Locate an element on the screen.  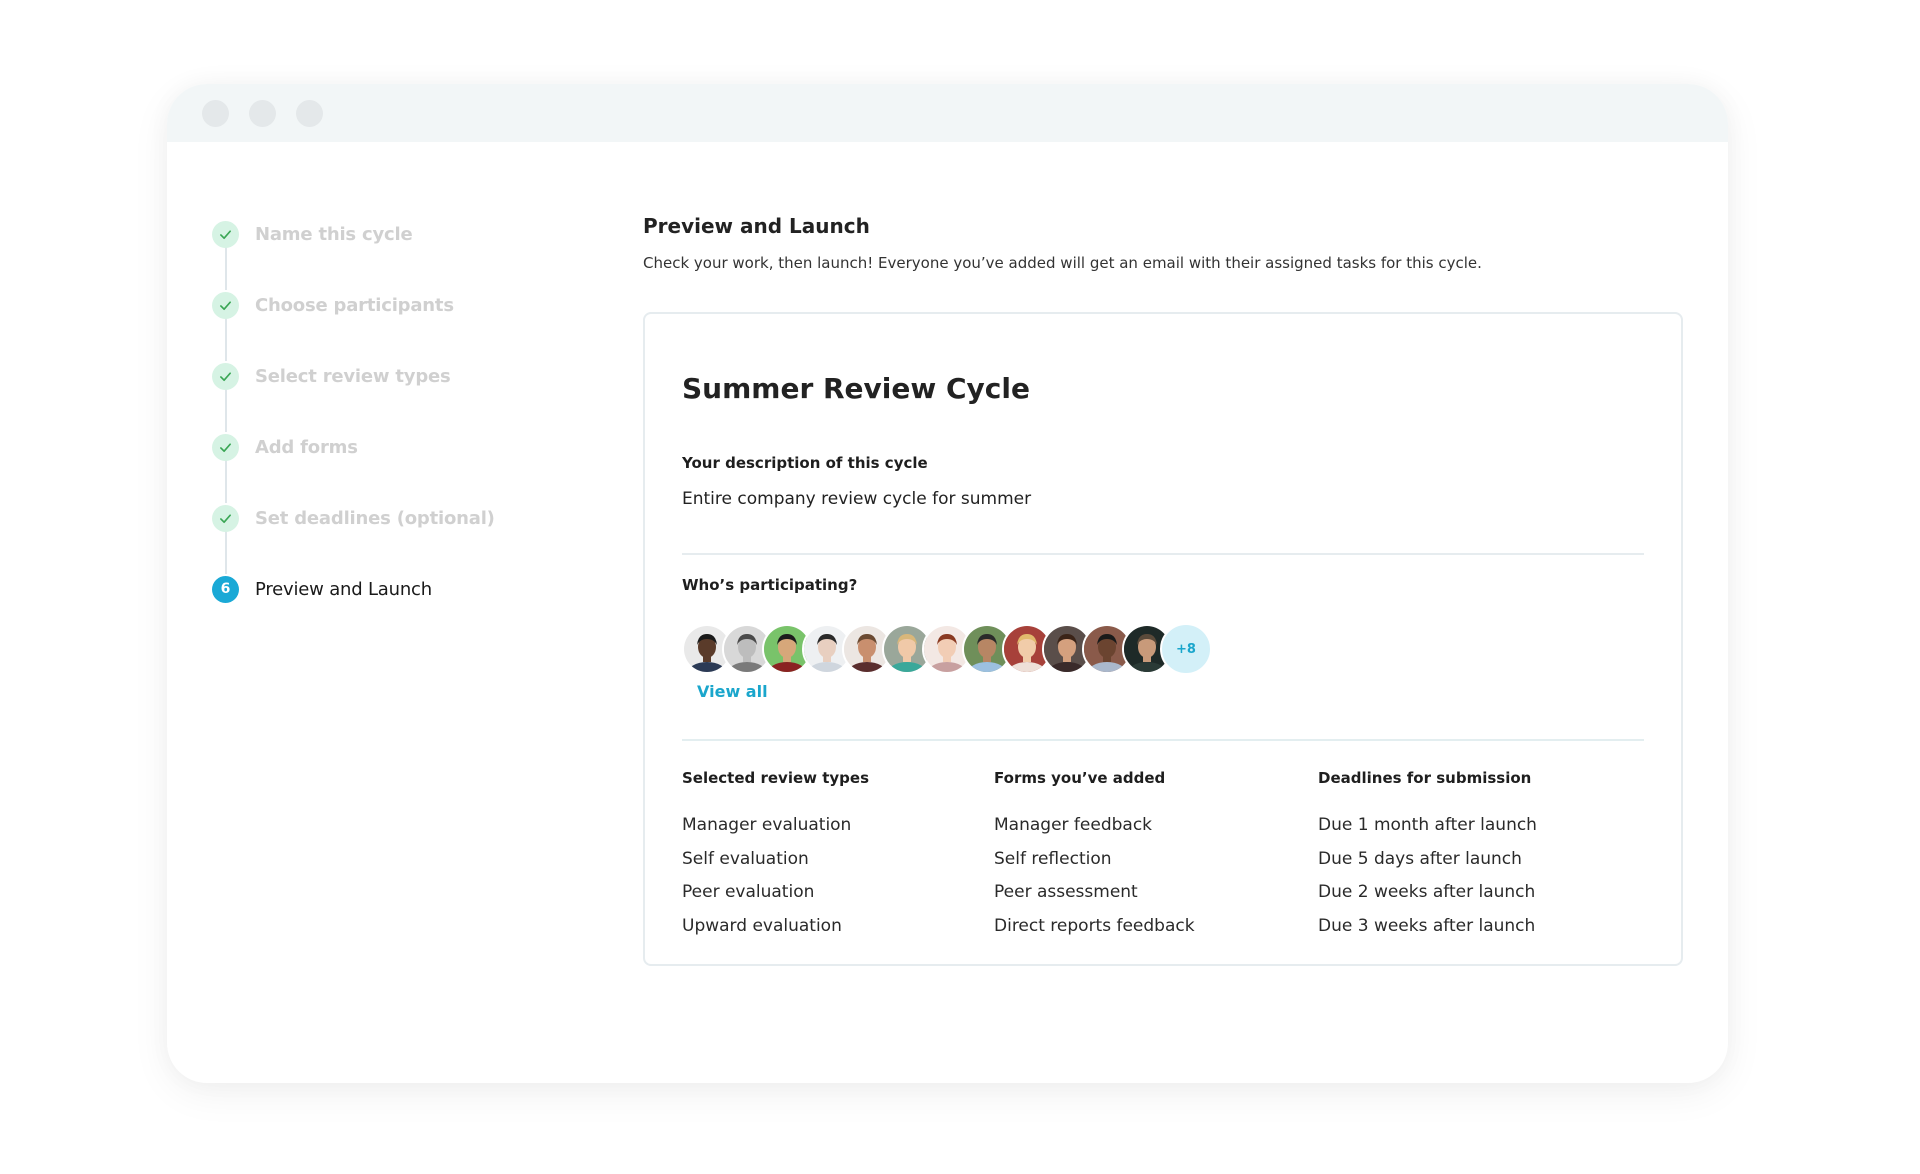
step-label: Name this cycle is located at coordinates (334, 234).